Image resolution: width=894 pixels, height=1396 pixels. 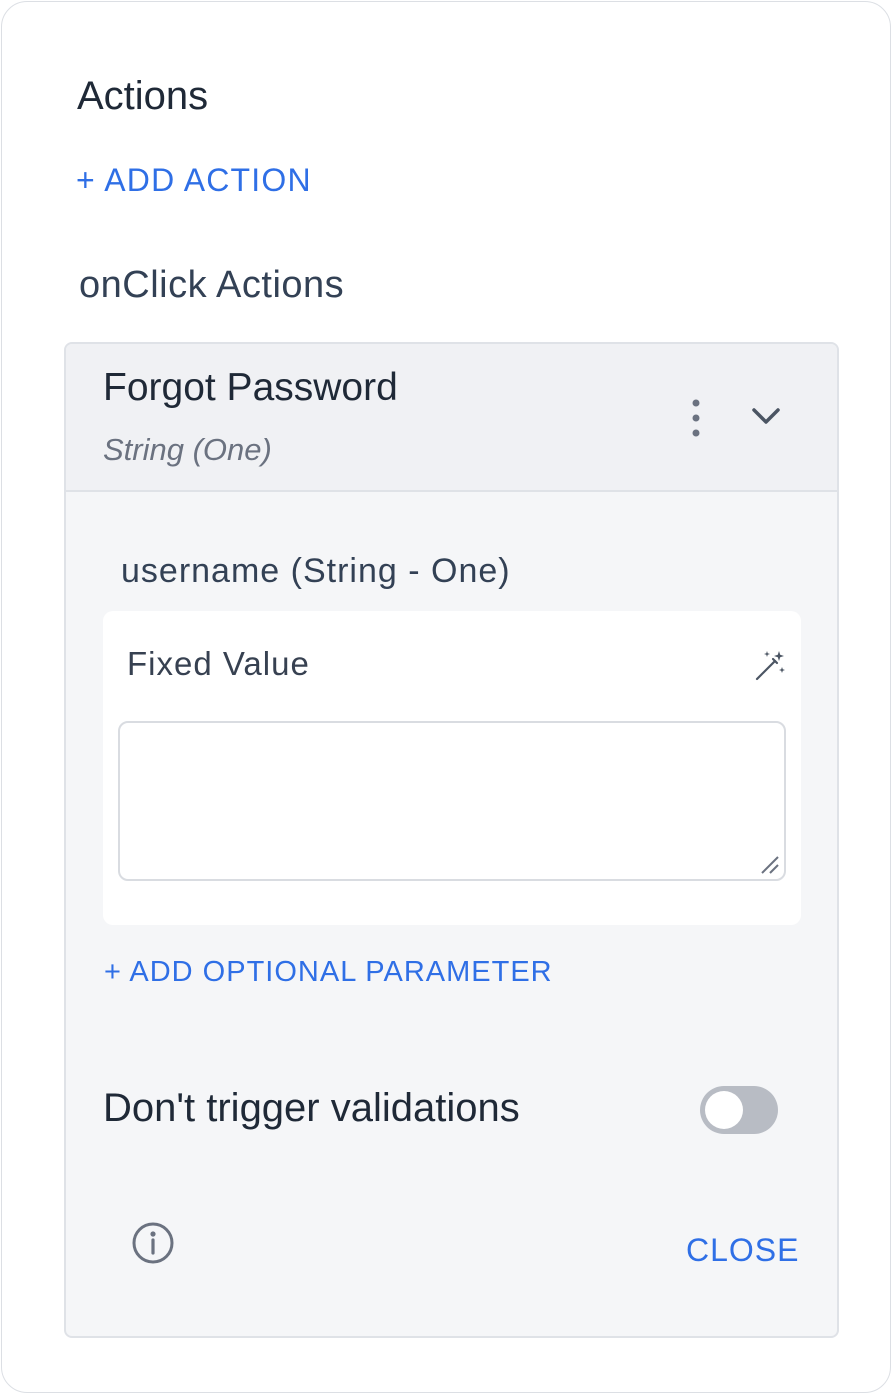 What do you see at coordinates (724, 1110) in the screenshot?
I see `toggle-knob` at bounding box center [724, 1110].